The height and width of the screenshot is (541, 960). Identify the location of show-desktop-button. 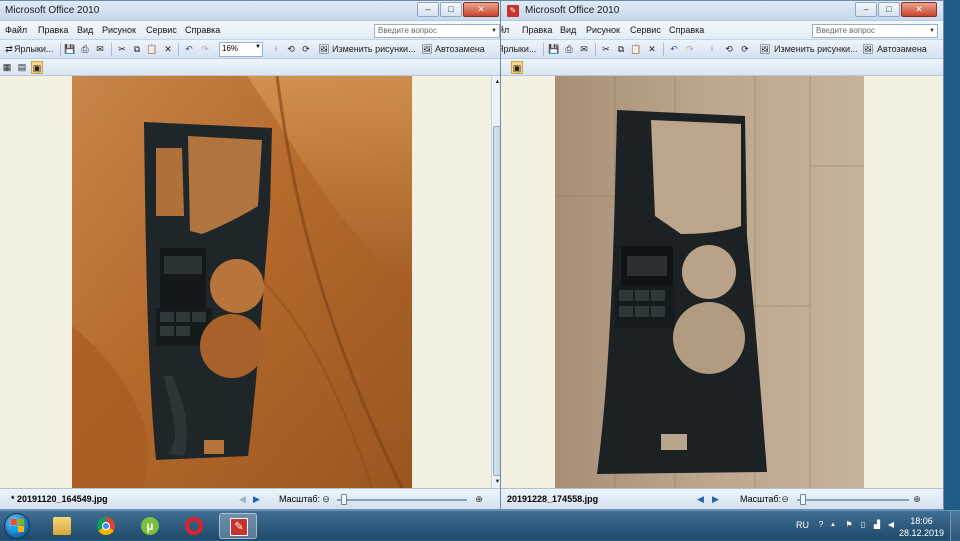
(955, 526).